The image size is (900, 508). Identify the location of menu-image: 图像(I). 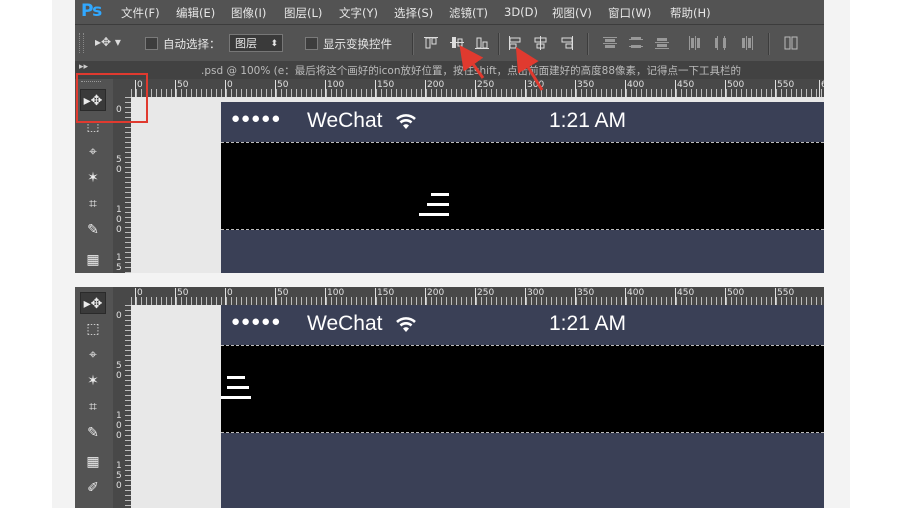
(248, 13).